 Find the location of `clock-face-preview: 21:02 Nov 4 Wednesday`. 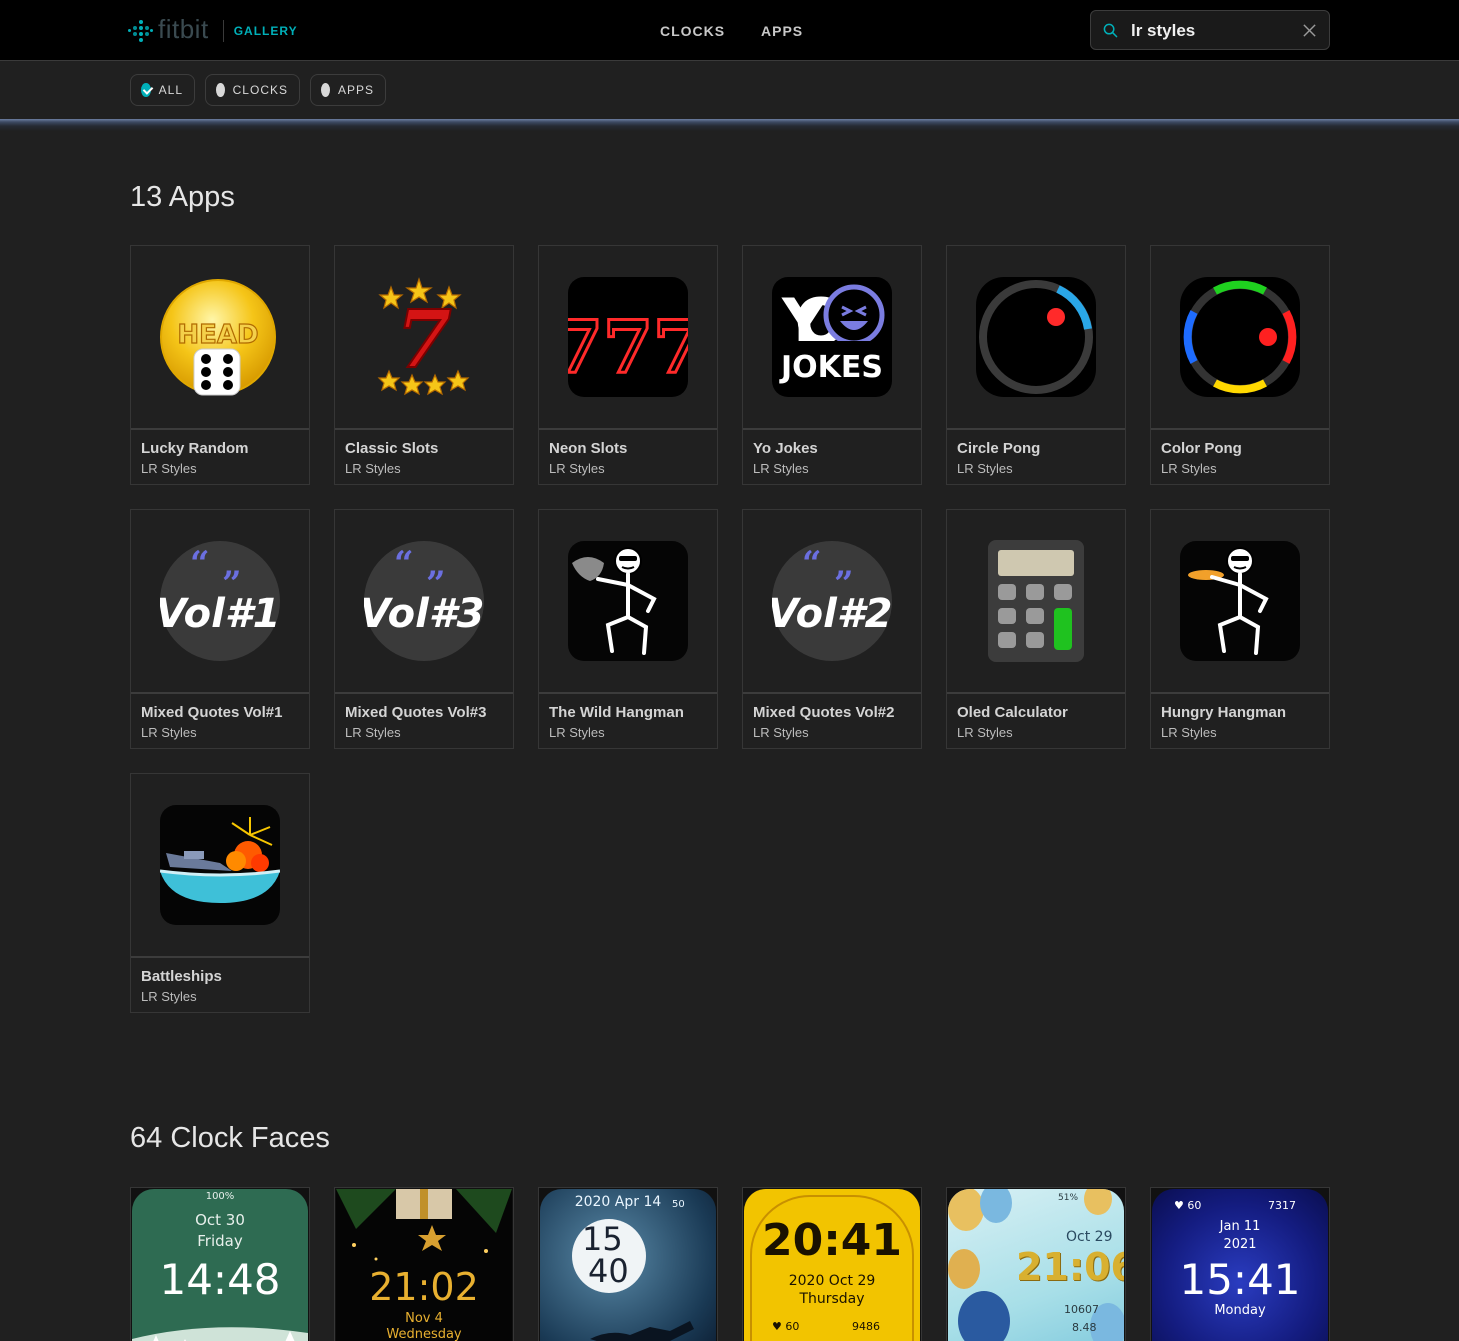

clock-face-preview: 21:02 Nov 4 Wednesday is located at coordinates (424, 1265).